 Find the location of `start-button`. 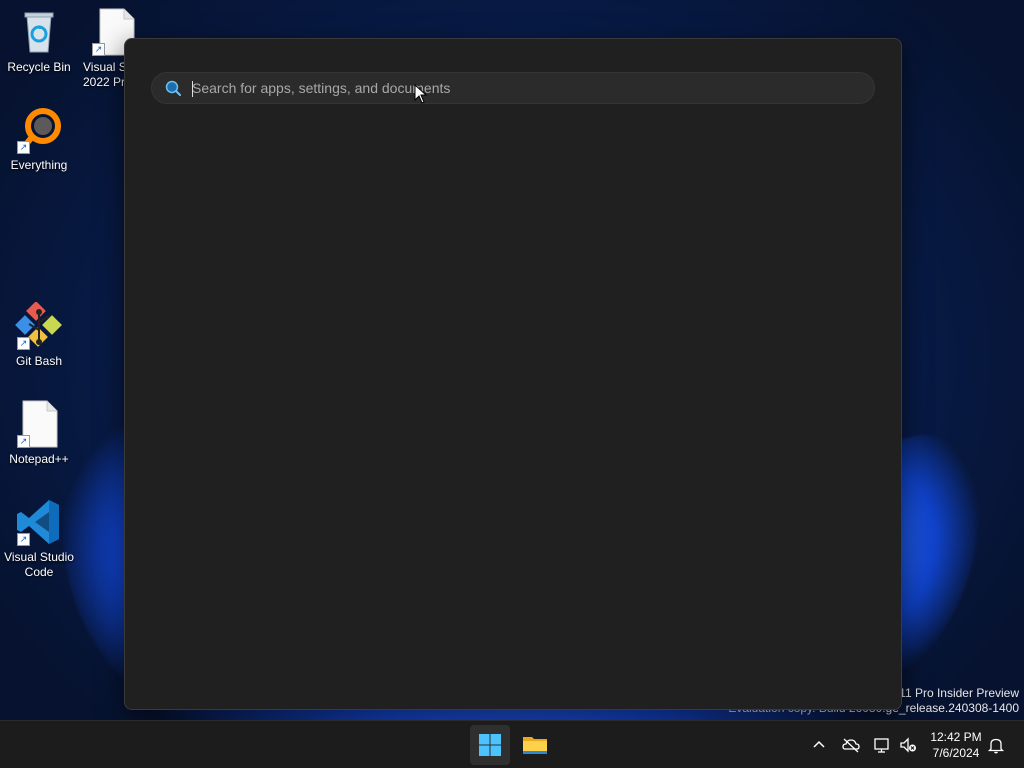

start-button is located at coordinates (490, 745).